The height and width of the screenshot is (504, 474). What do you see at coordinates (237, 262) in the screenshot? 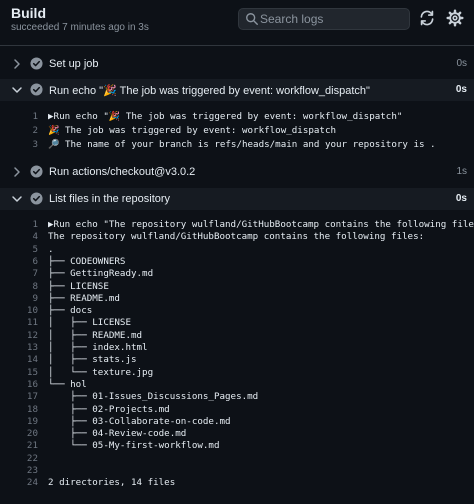
I see `log-line: 6 ├── CODEOWNERS` at bounding box center [237, 262].